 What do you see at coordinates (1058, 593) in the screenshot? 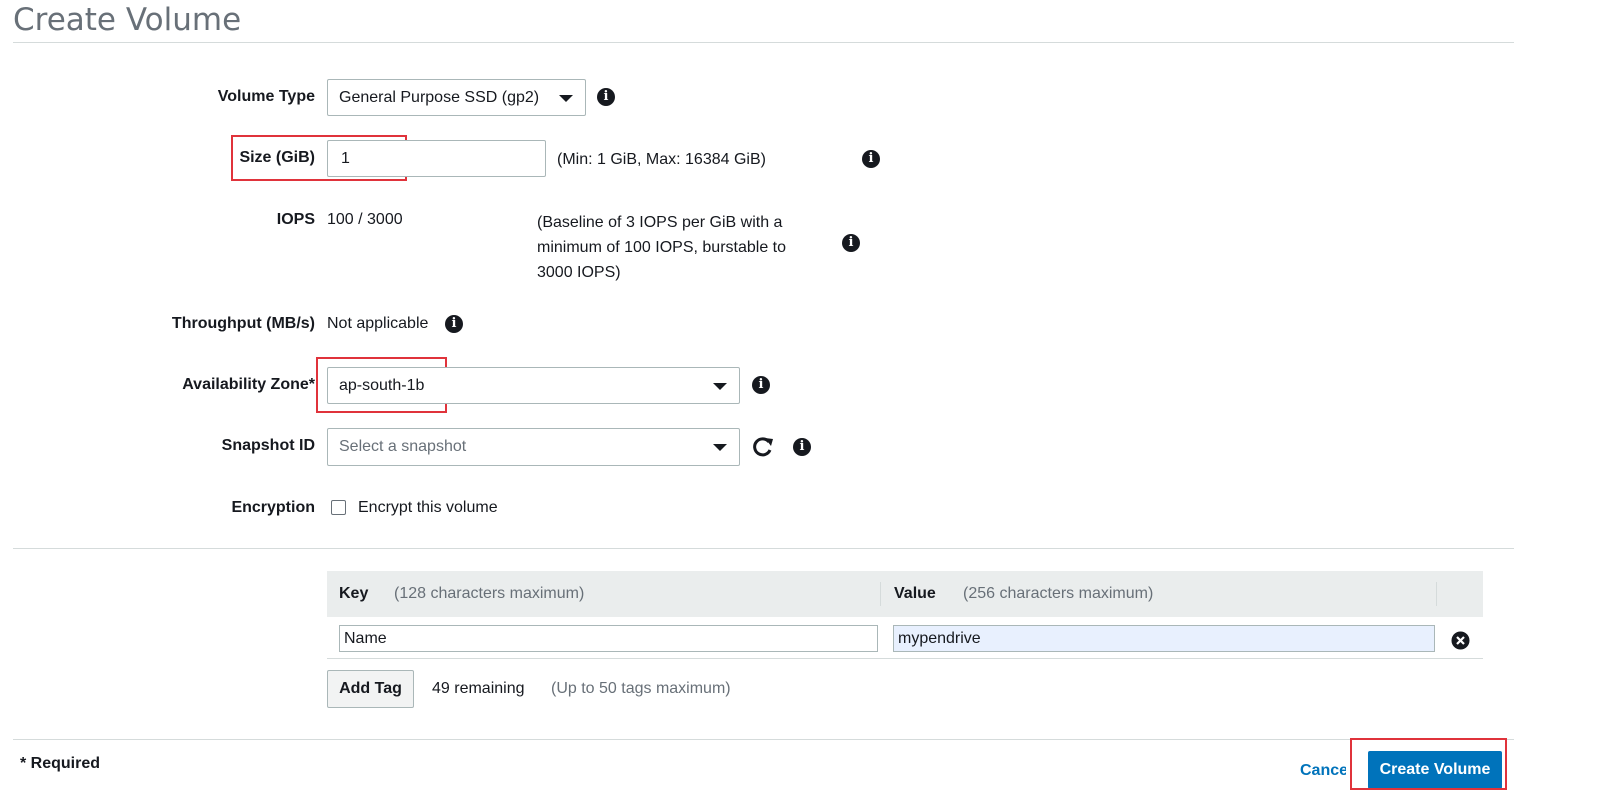
I see `tag-value-hint: (256 characters maximum)` at bounding box center [1058, 593].